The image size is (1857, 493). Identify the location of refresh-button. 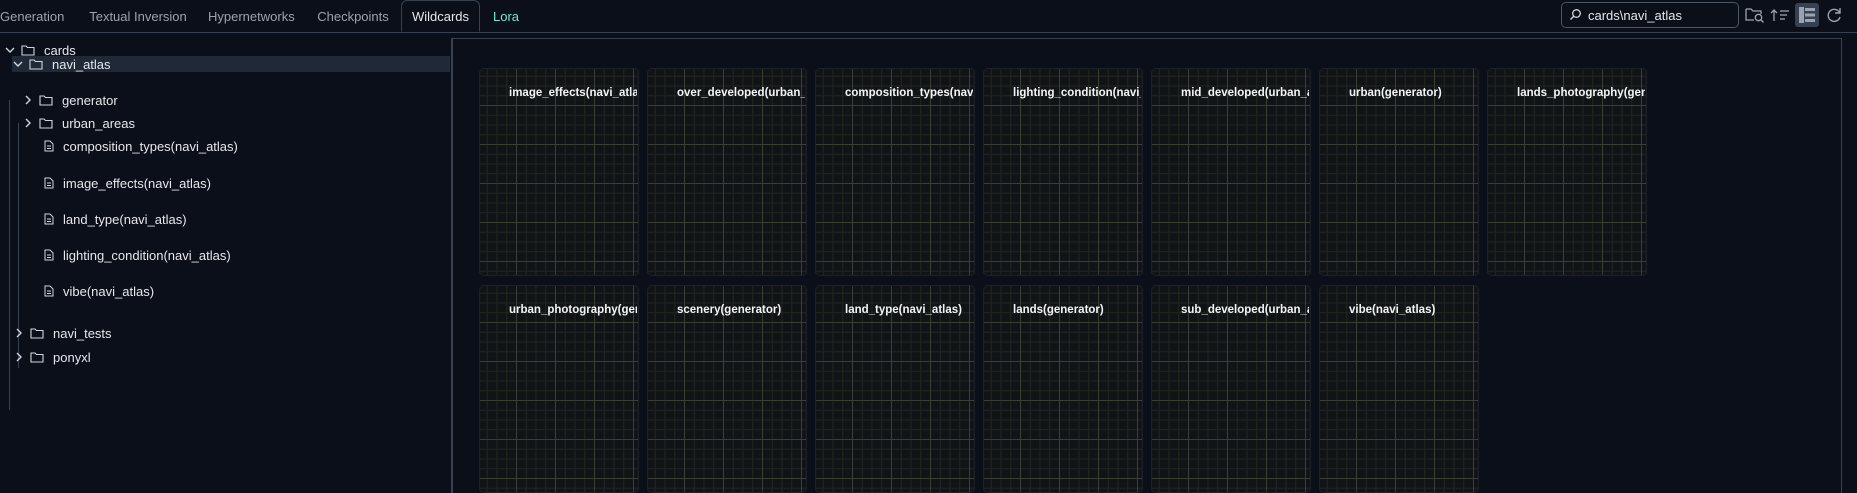
(1834, 15).